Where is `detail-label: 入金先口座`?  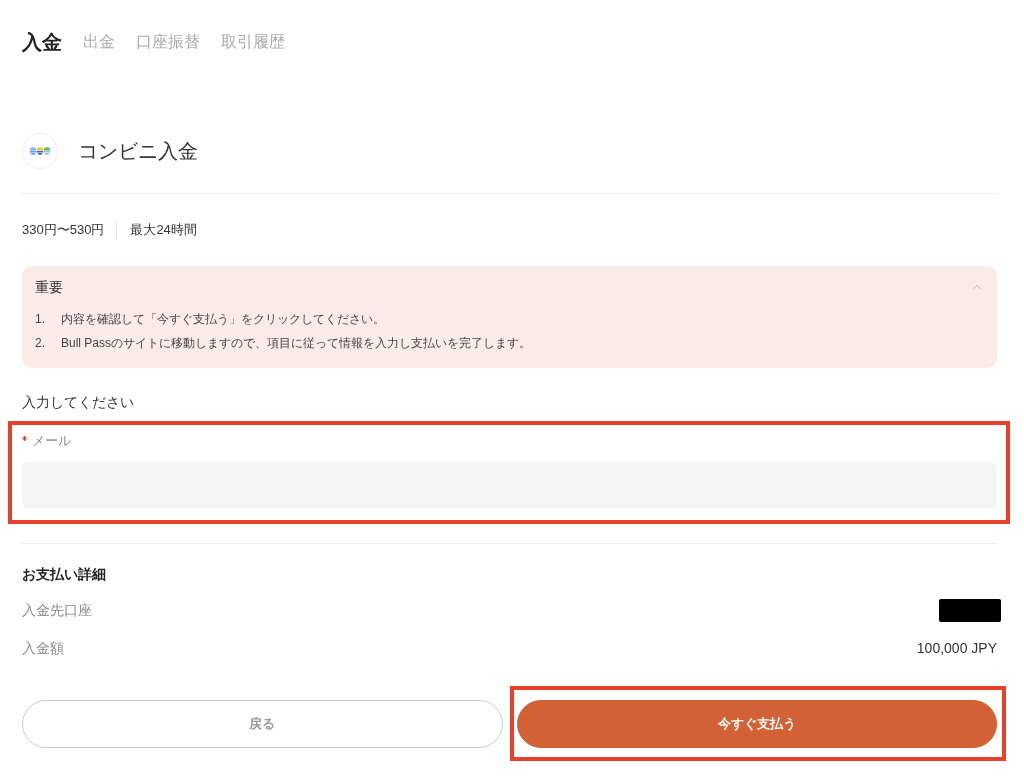
detail-label: 入金先口座 is located at coordinates (57, 610).